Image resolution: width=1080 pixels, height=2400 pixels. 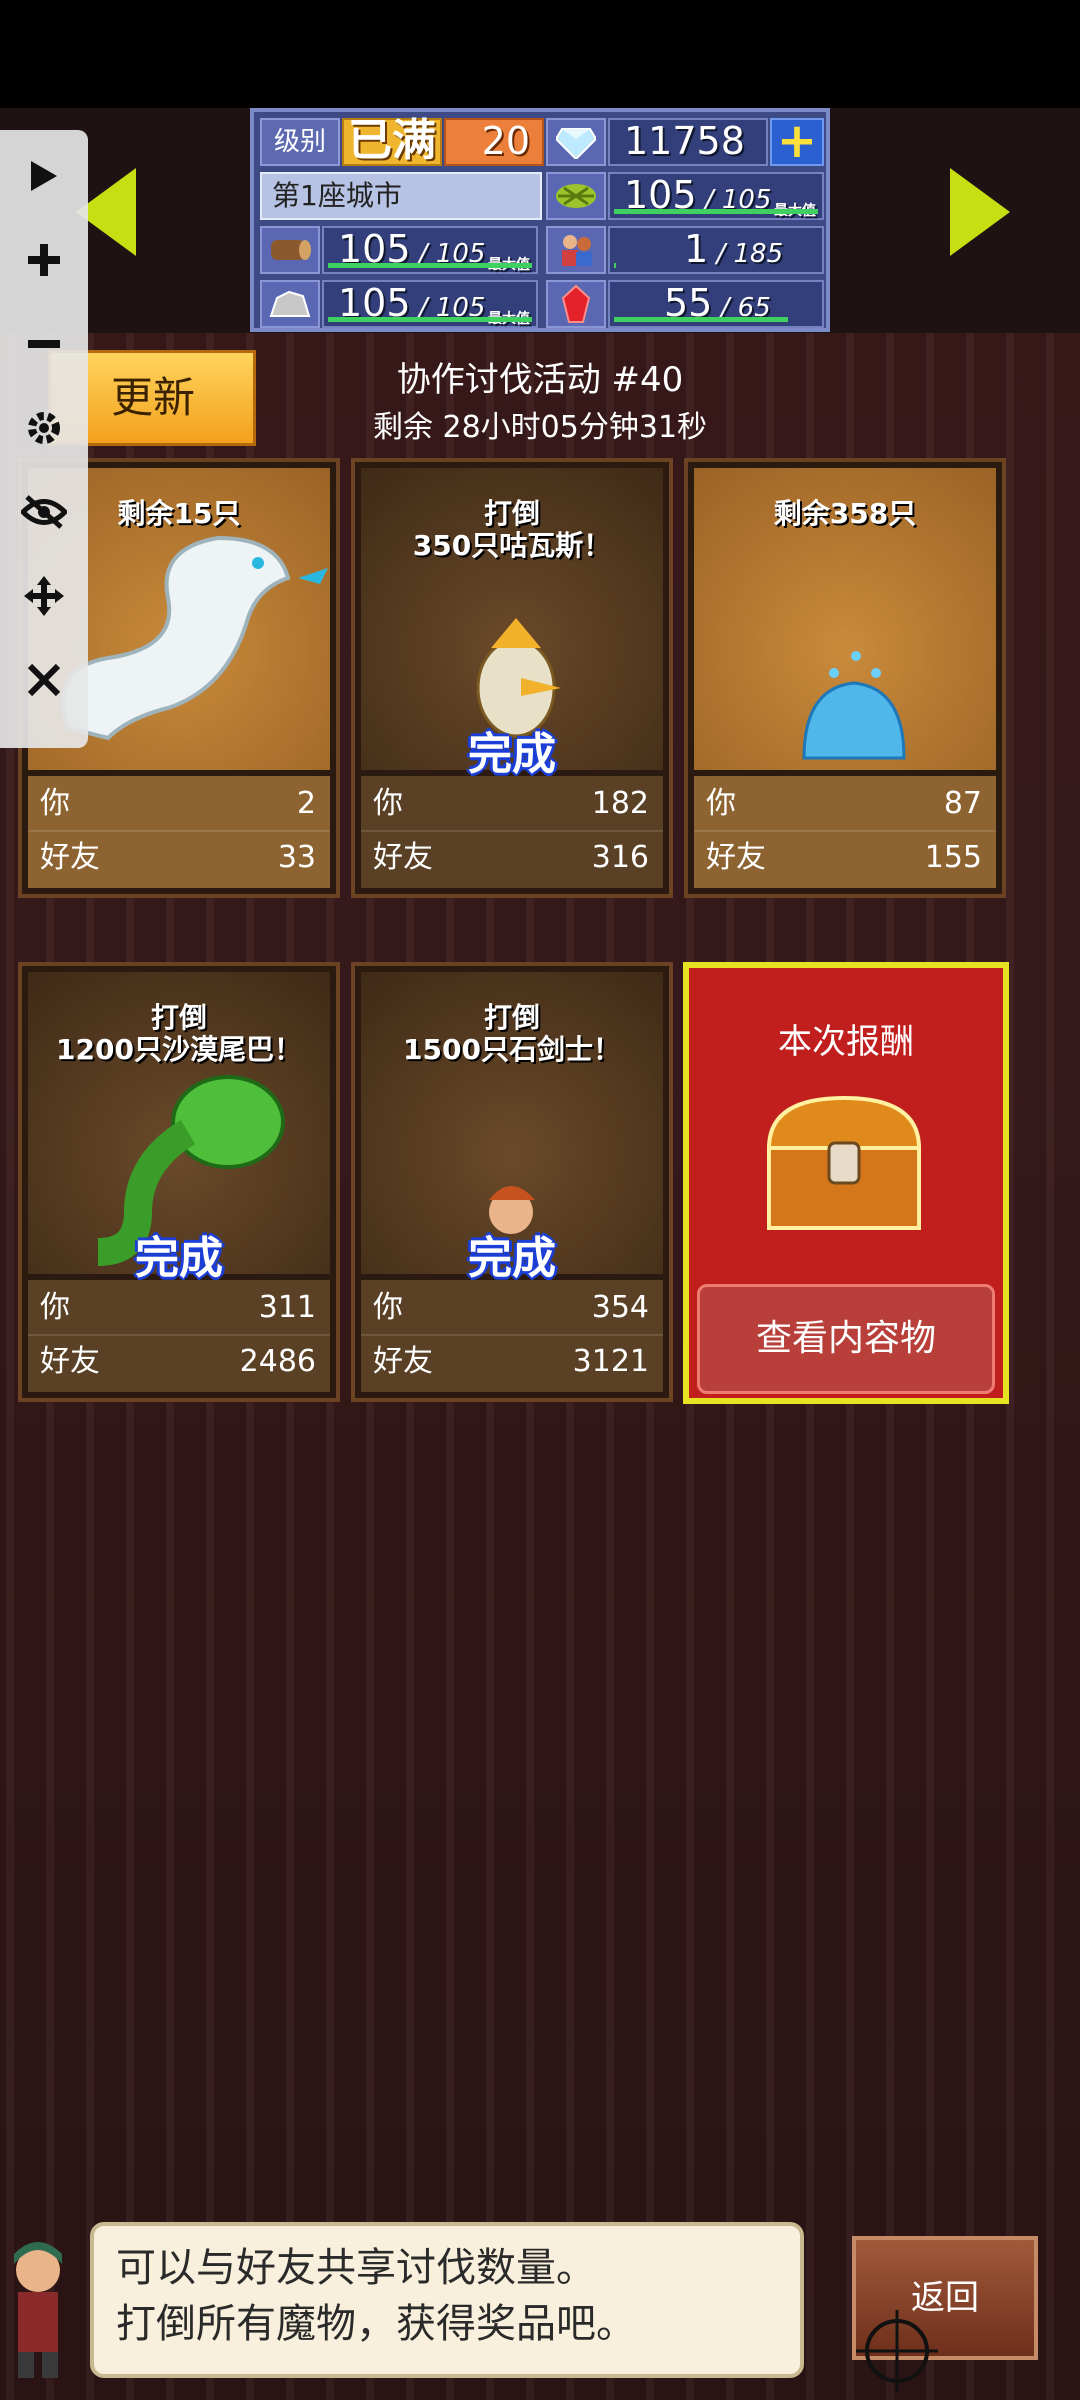 I want to click on move-icon, so click(x=44, y=596).